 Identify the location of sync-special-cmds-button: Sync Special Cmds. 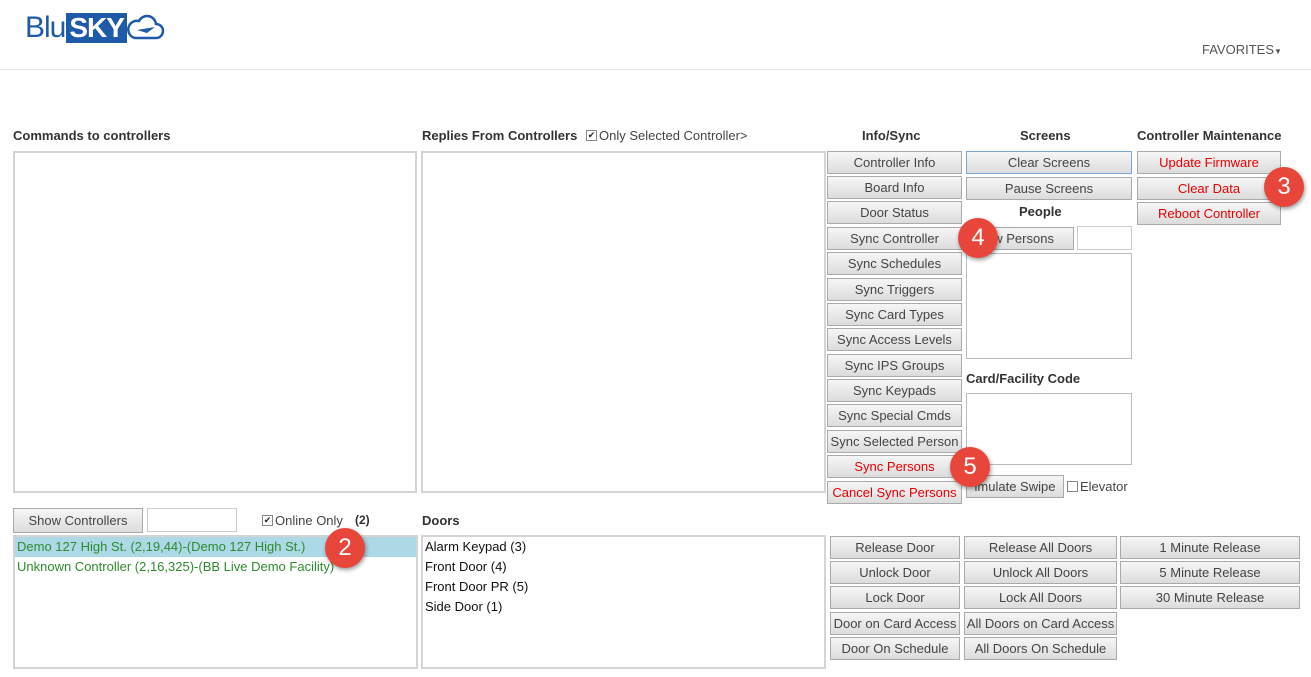
(894, 415).